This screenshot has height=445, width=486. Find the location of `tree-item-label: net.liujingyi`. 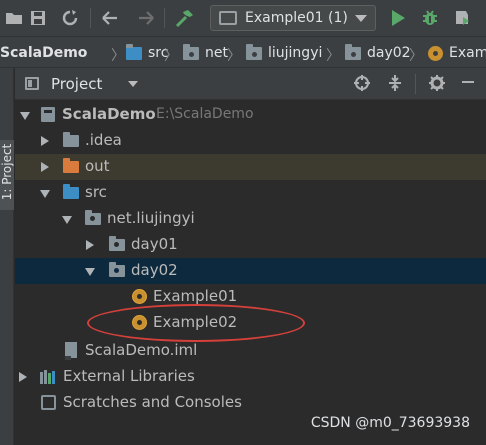

tree-item-label: net.liujingyi is located at coordinates (151, 218).